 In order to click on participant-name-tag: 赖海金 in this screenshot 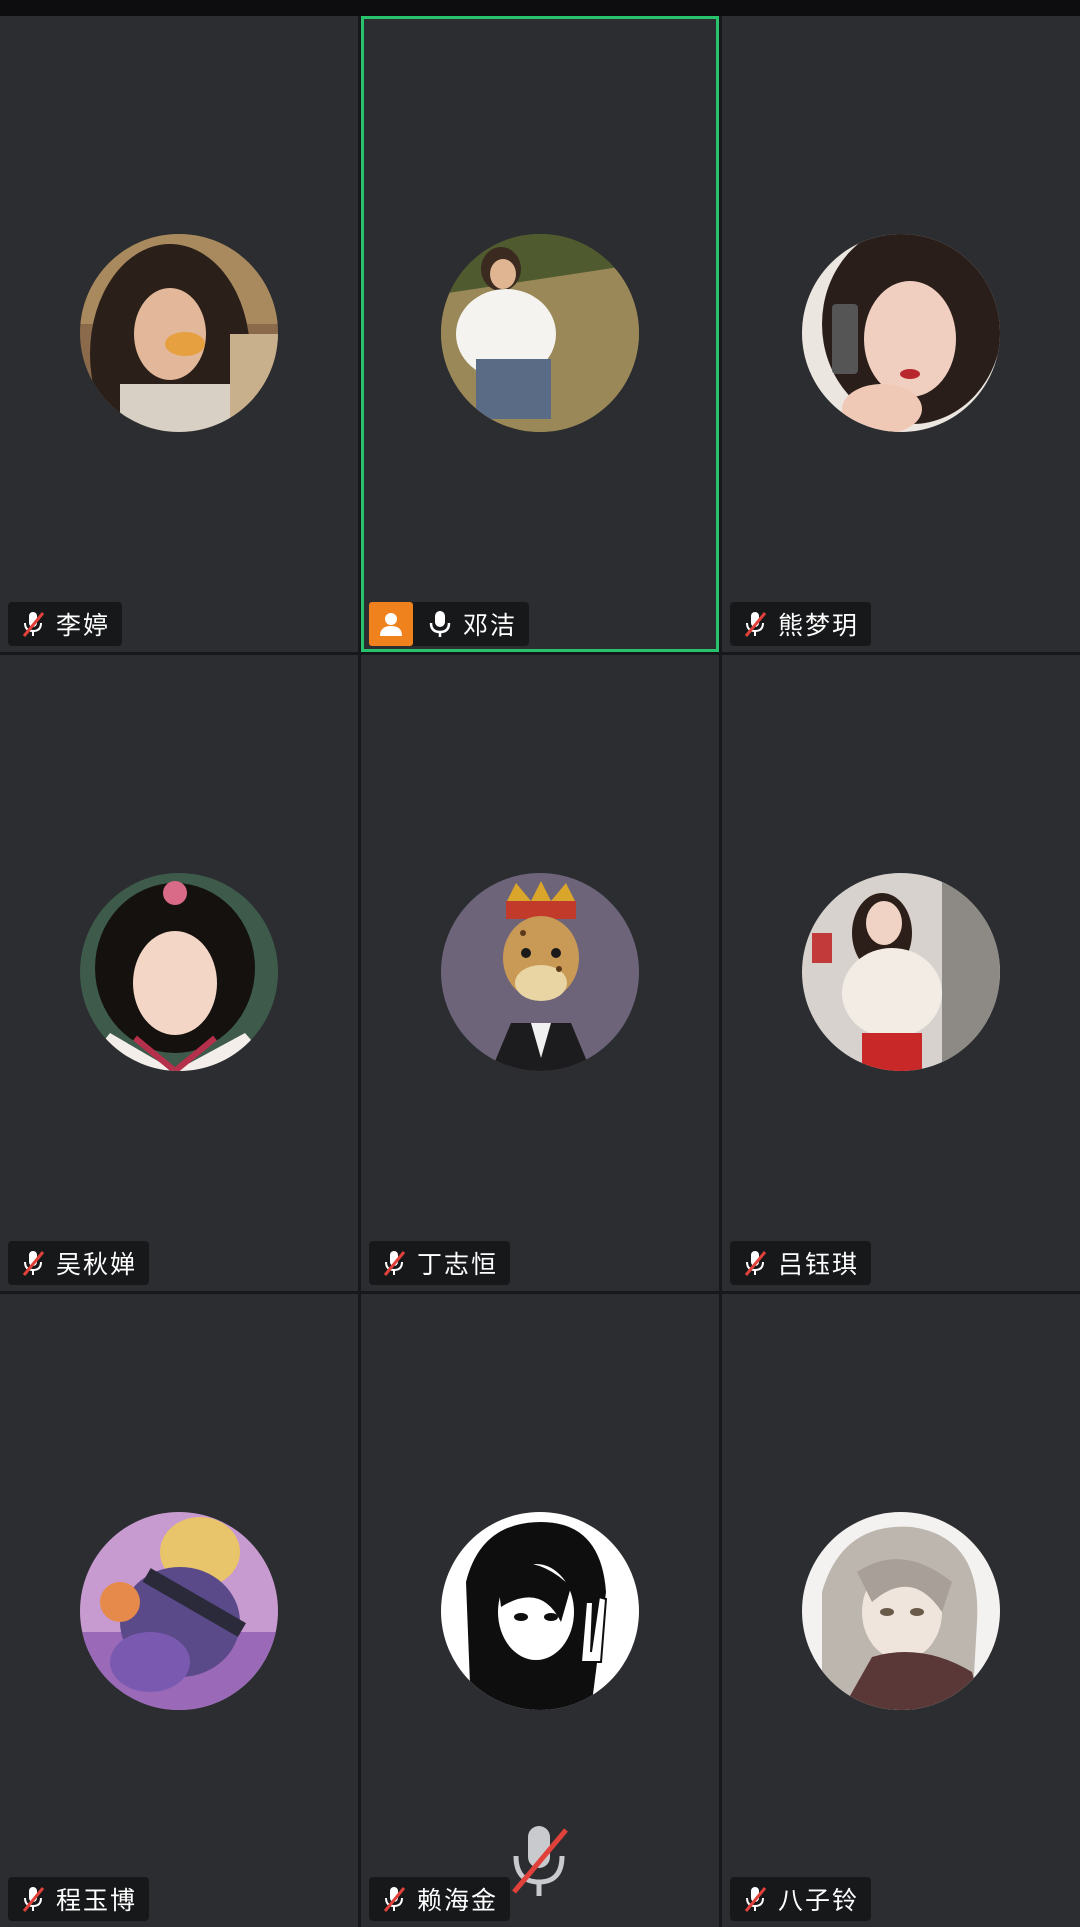, I will do `click(440, 1899)`.